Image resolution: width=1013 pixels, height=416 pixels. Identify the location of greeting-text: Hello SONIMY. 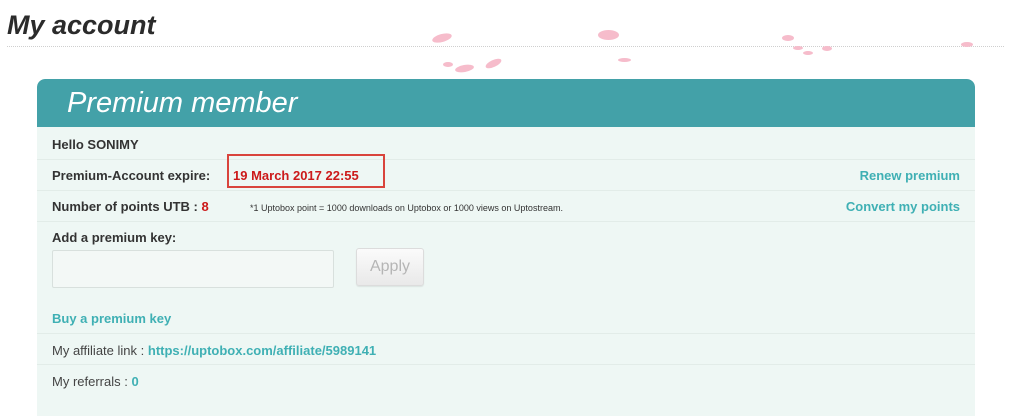
(95, 144).